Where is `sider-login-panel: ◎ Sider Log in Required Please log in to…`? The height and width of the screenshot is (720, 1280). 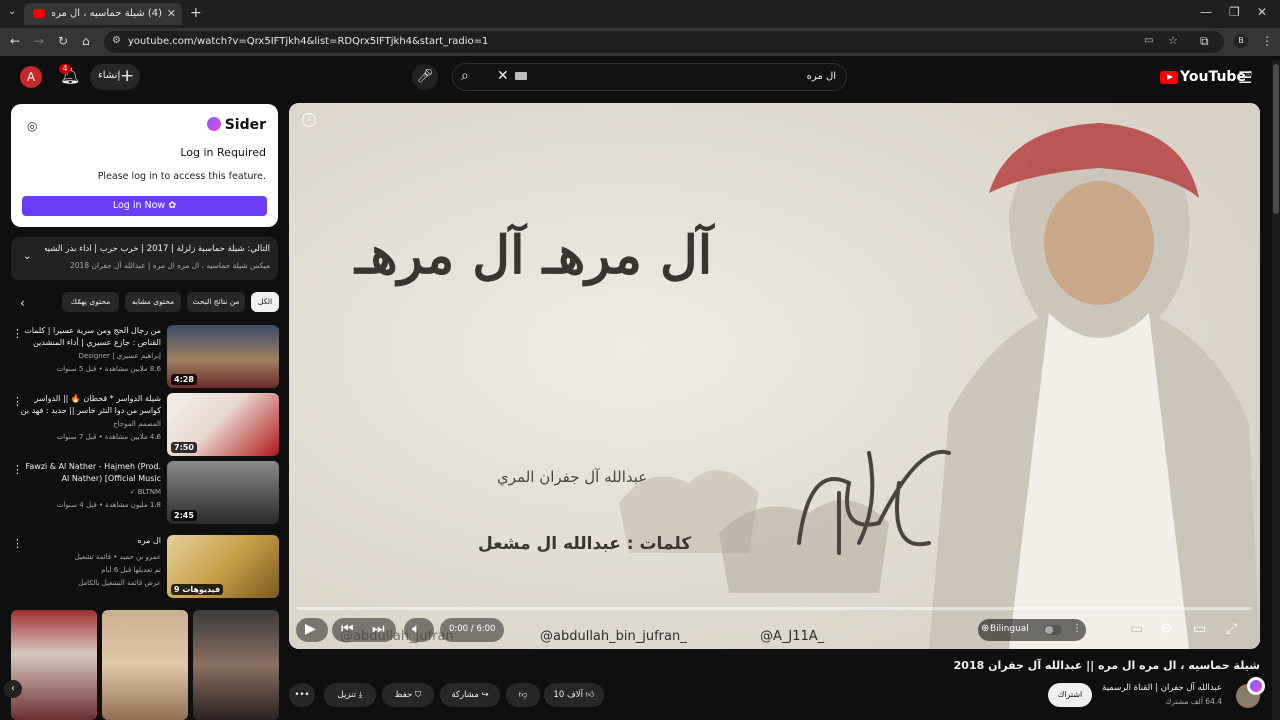
sider-login-panel: ◎ Sider Log in Required Please log in to… is located at coordinates (144, 165).